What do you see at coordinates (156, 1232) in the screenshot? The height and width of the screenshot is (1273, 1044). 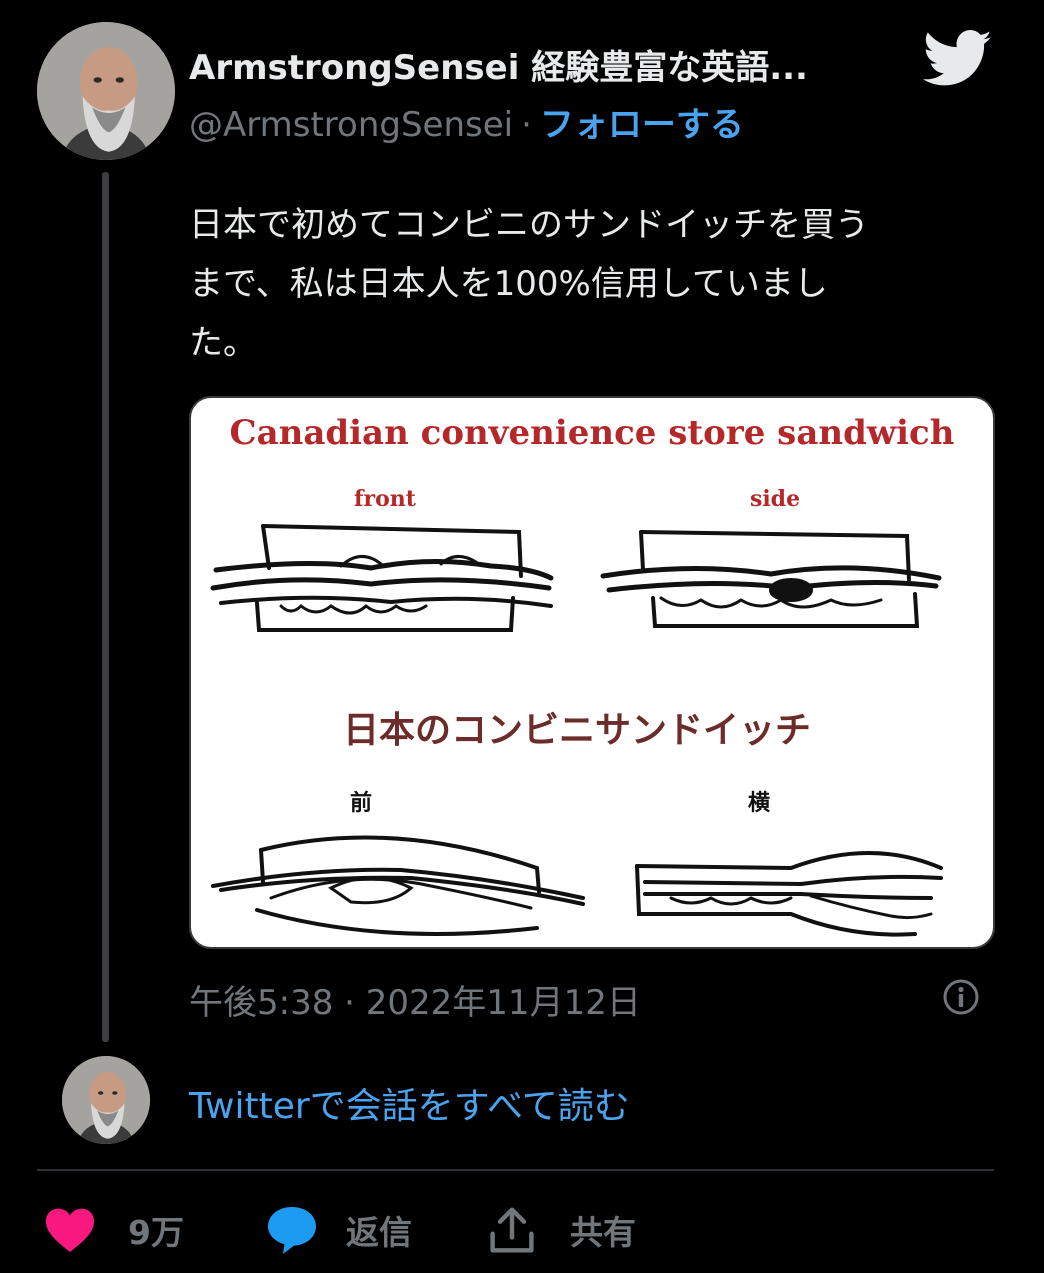 I see `like-count: 9万` at bounding box center [156, 1232].